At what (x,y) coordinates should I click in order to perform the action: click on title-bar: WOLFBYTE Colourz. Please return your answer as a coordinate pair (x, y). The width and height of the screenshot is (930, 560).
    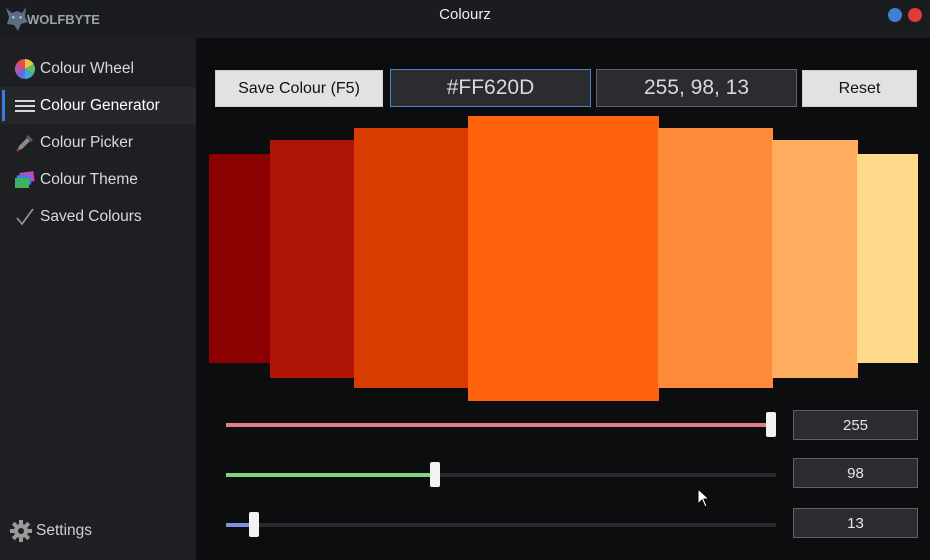
    Looking at the image, I should click on (465, 19).